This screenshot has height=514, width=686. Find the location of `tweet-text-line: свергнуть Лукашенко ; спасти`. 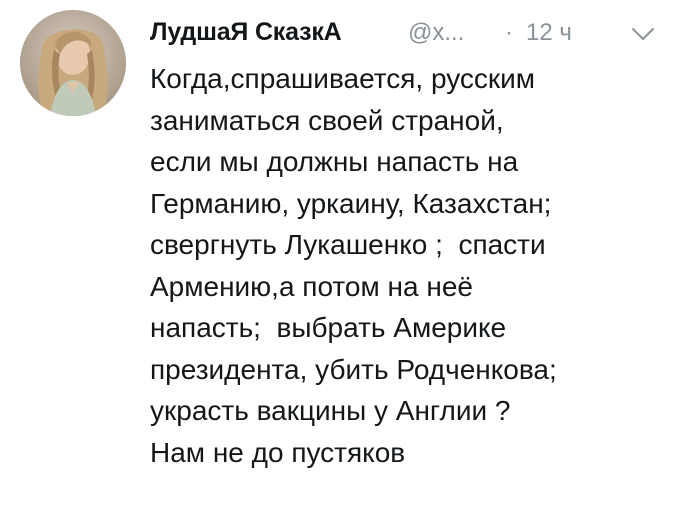

tweet-text-line: свергнуть Лукашенко ; спасти is located at coordinates (348, 244).